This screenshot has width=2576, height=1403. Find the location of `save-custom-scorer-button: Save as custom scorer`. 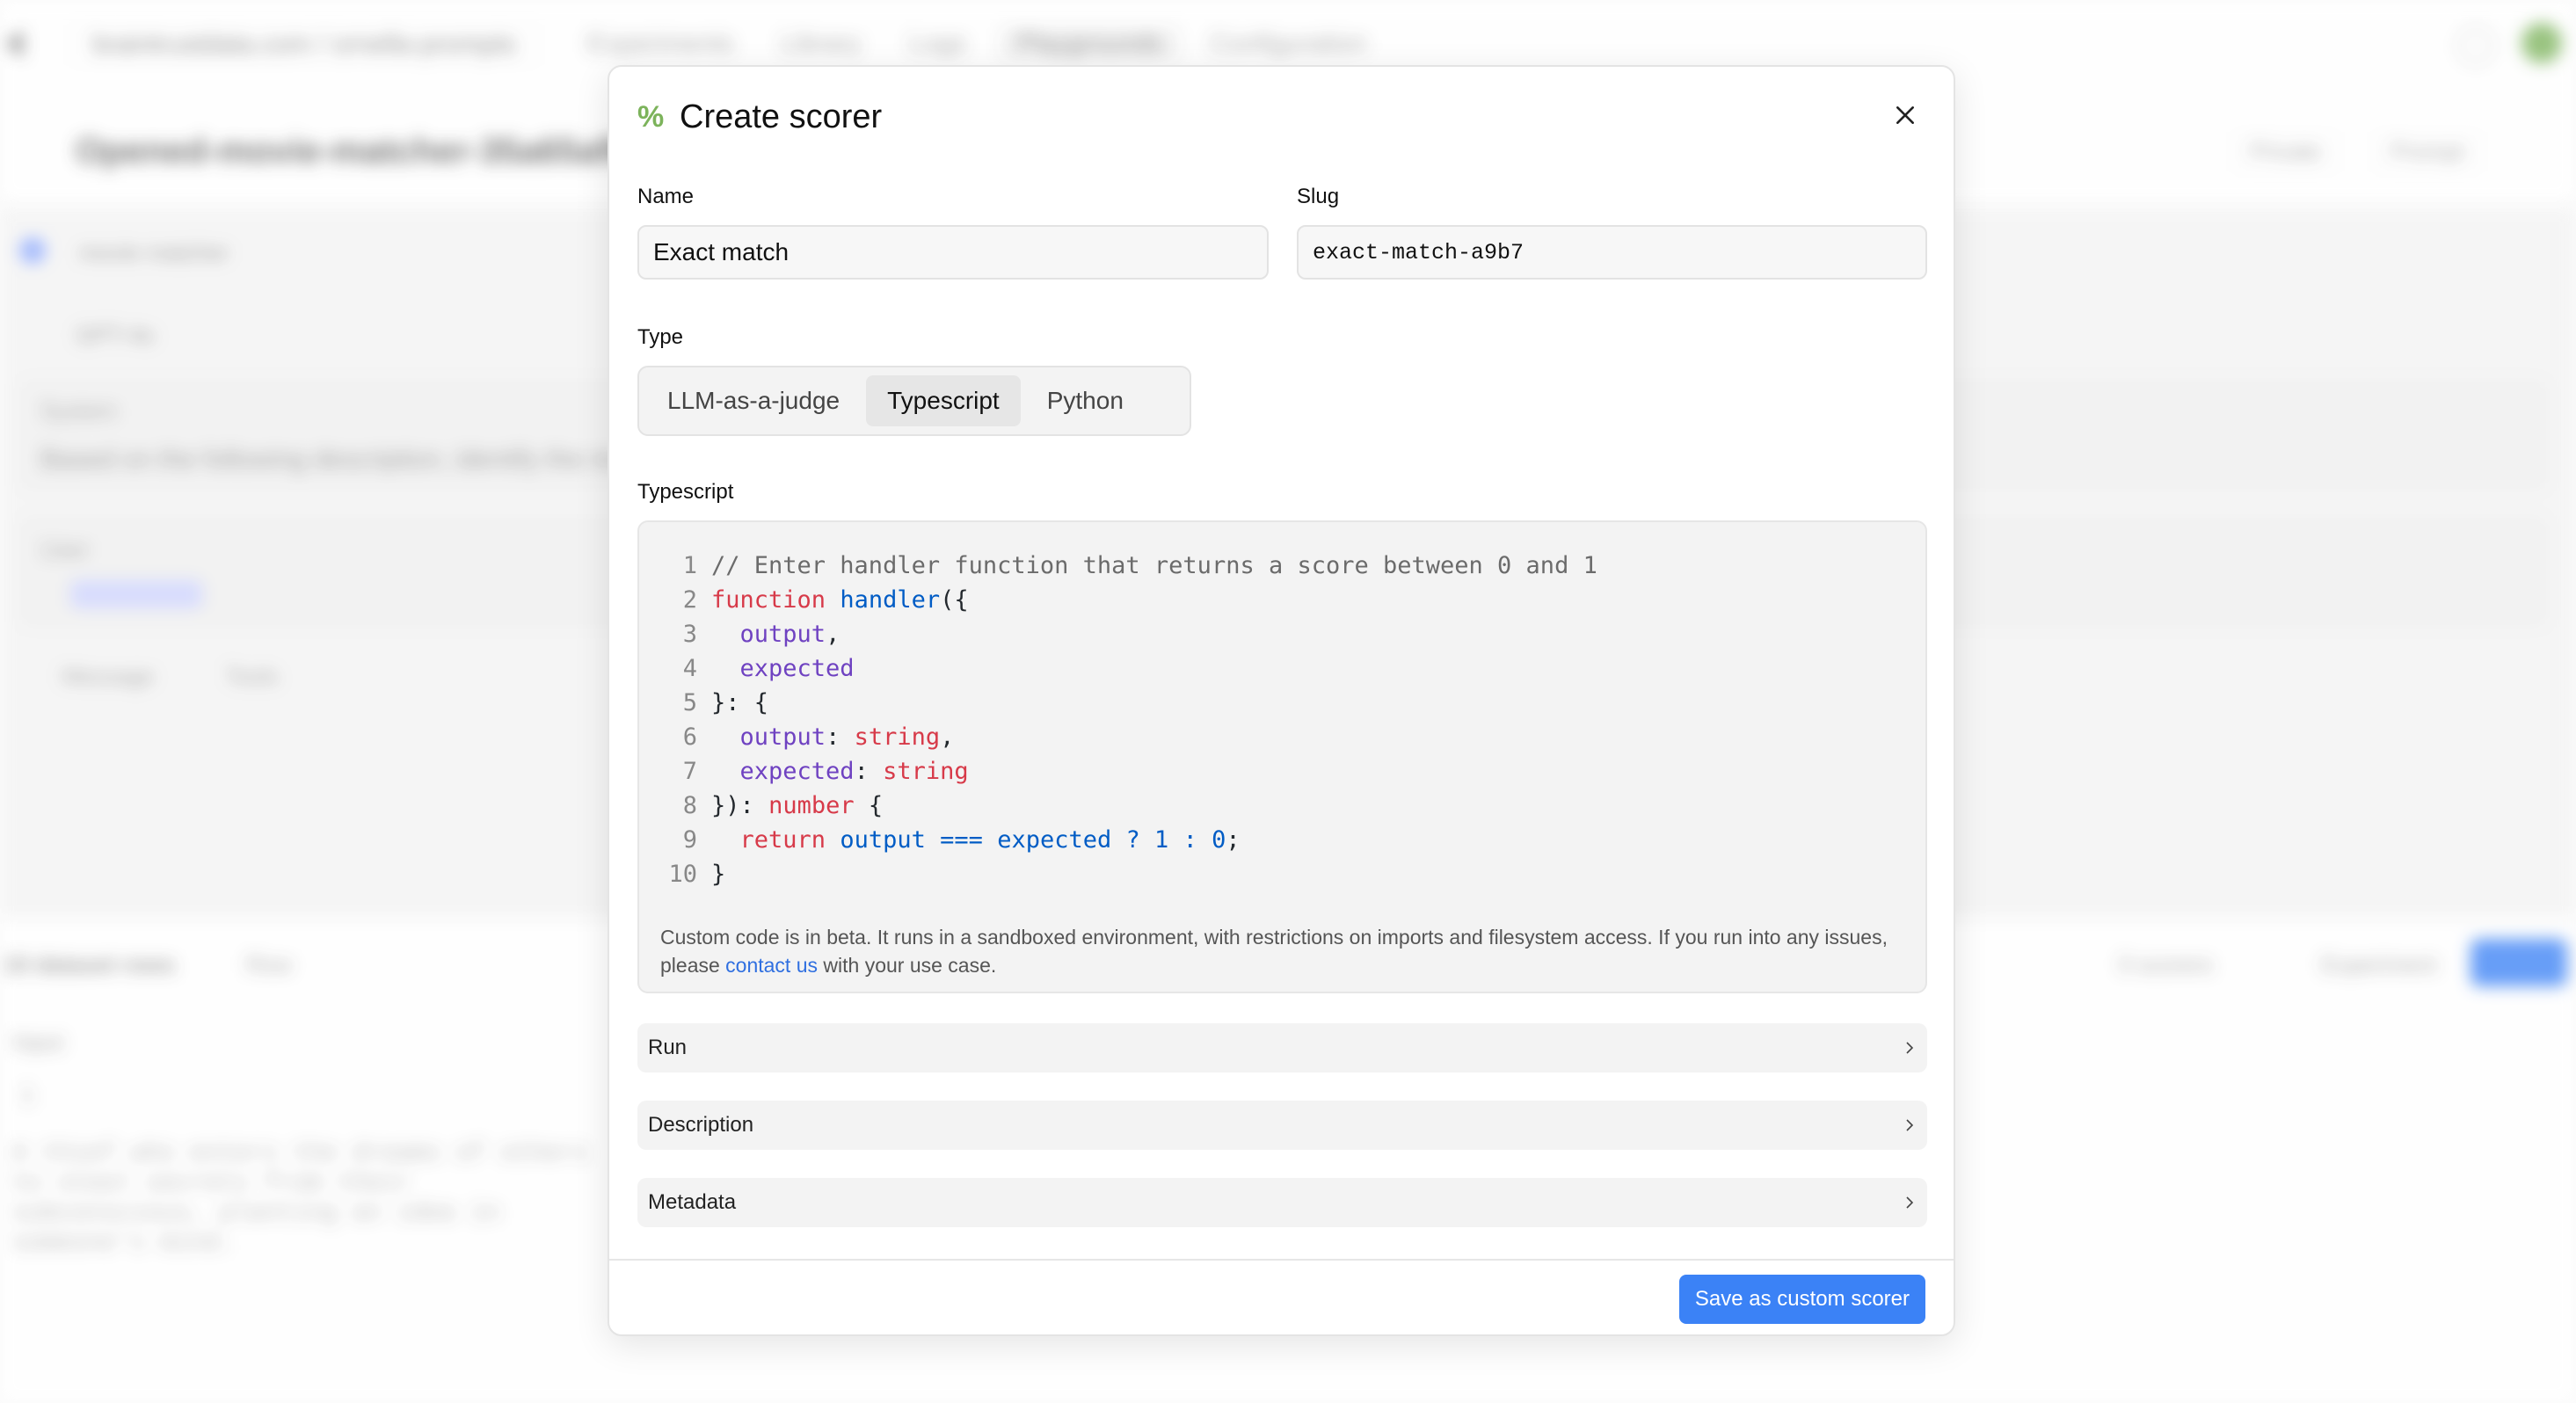

save-custom-scorer-button: Save as custom scorer is located at coordinates (1801, 1299).